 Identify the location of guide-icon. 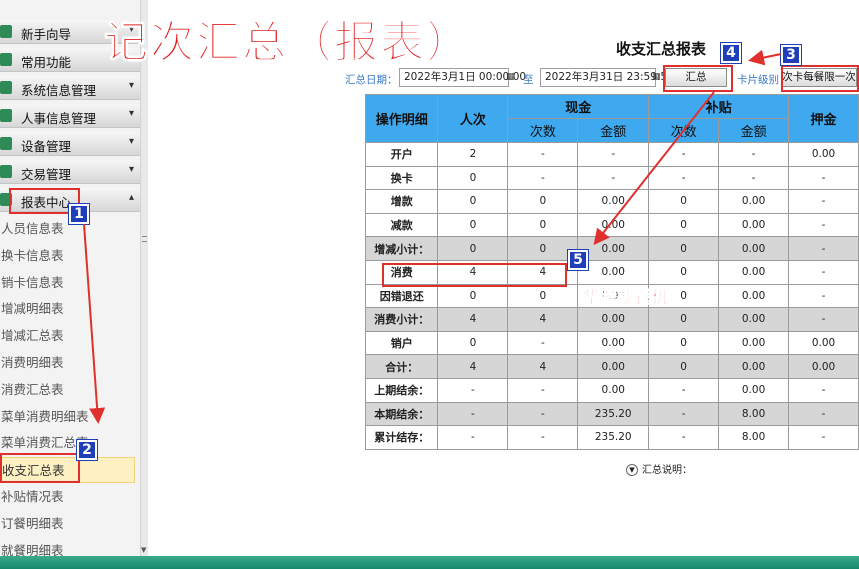
(6, 31).